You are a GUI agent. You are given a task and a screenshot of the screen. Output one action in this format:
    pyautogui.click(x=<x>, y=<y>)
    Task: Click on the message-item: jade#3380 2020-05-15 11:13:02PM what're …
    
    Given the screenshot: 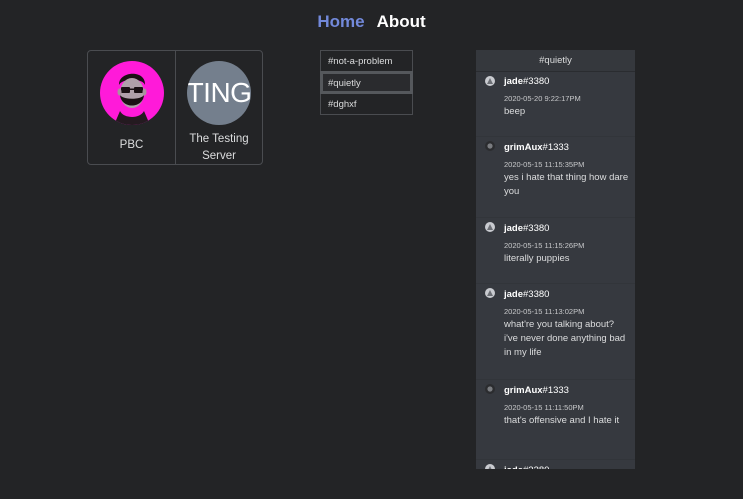 What is the action you would take?
    pyautogui.click(x=555, y=332)
    